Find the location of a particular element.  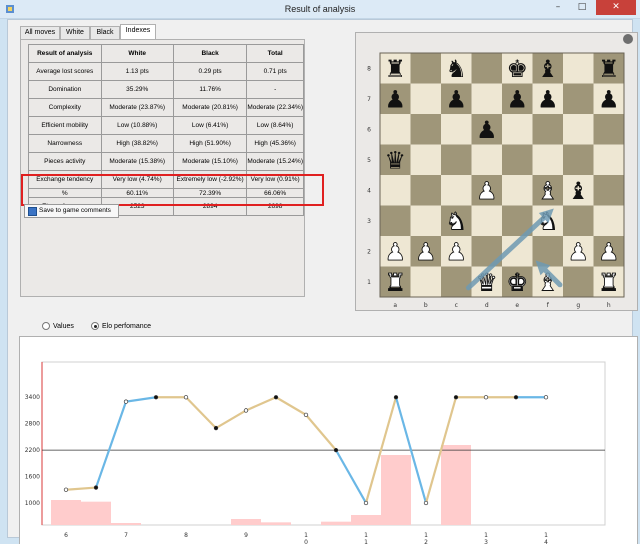

radio-elo: Elo perfomance is located at coordinates (121, 326).